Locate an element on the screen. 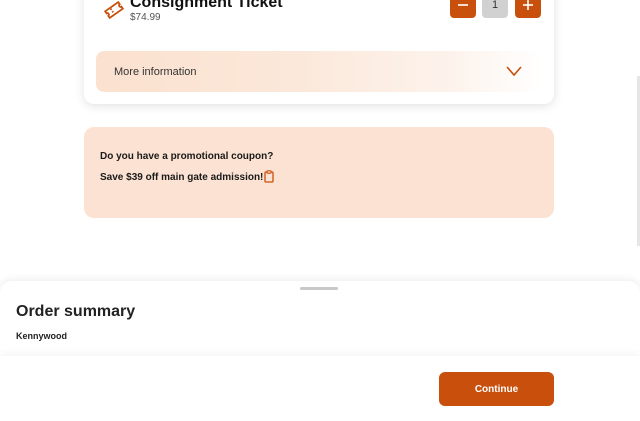  promo-offer: Save $39 off main gate admission! is located at coordinates (182, 177).